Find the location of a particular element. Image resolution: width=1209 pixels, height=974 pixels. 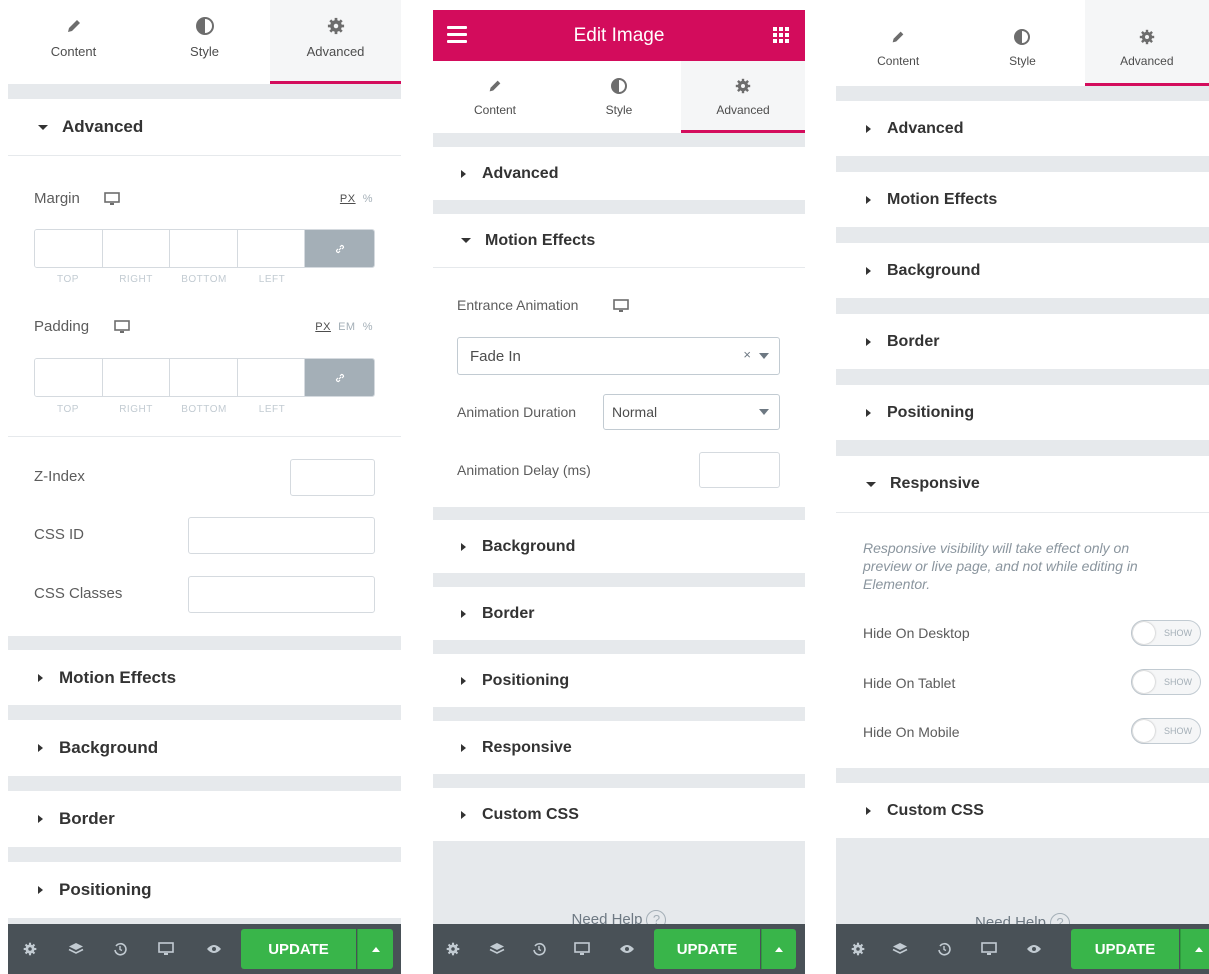

hamburger-icon is located at coordinates (457, 35).